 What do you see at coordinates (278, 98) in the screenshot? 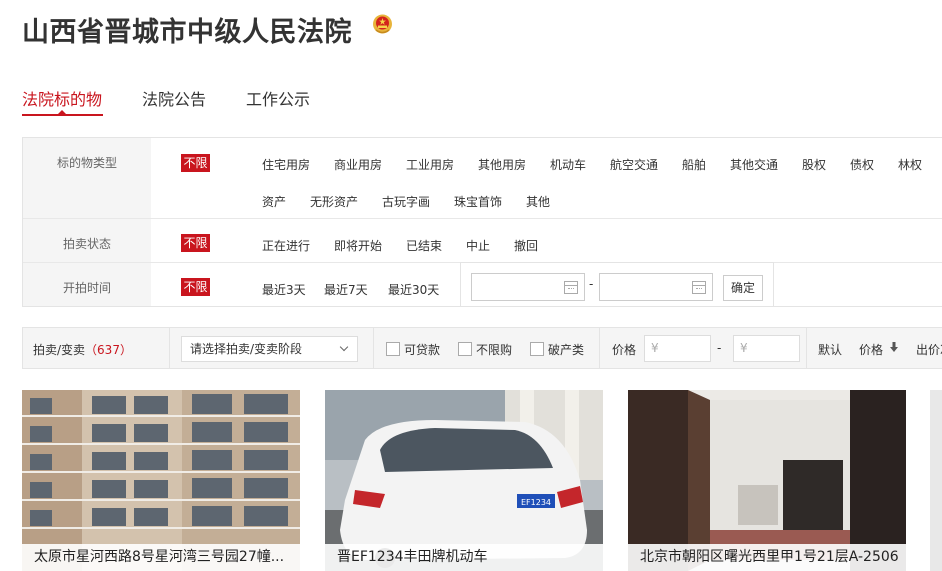
I see `tab-work-disclosure: 工作公示` at bounding box center [278, 98].